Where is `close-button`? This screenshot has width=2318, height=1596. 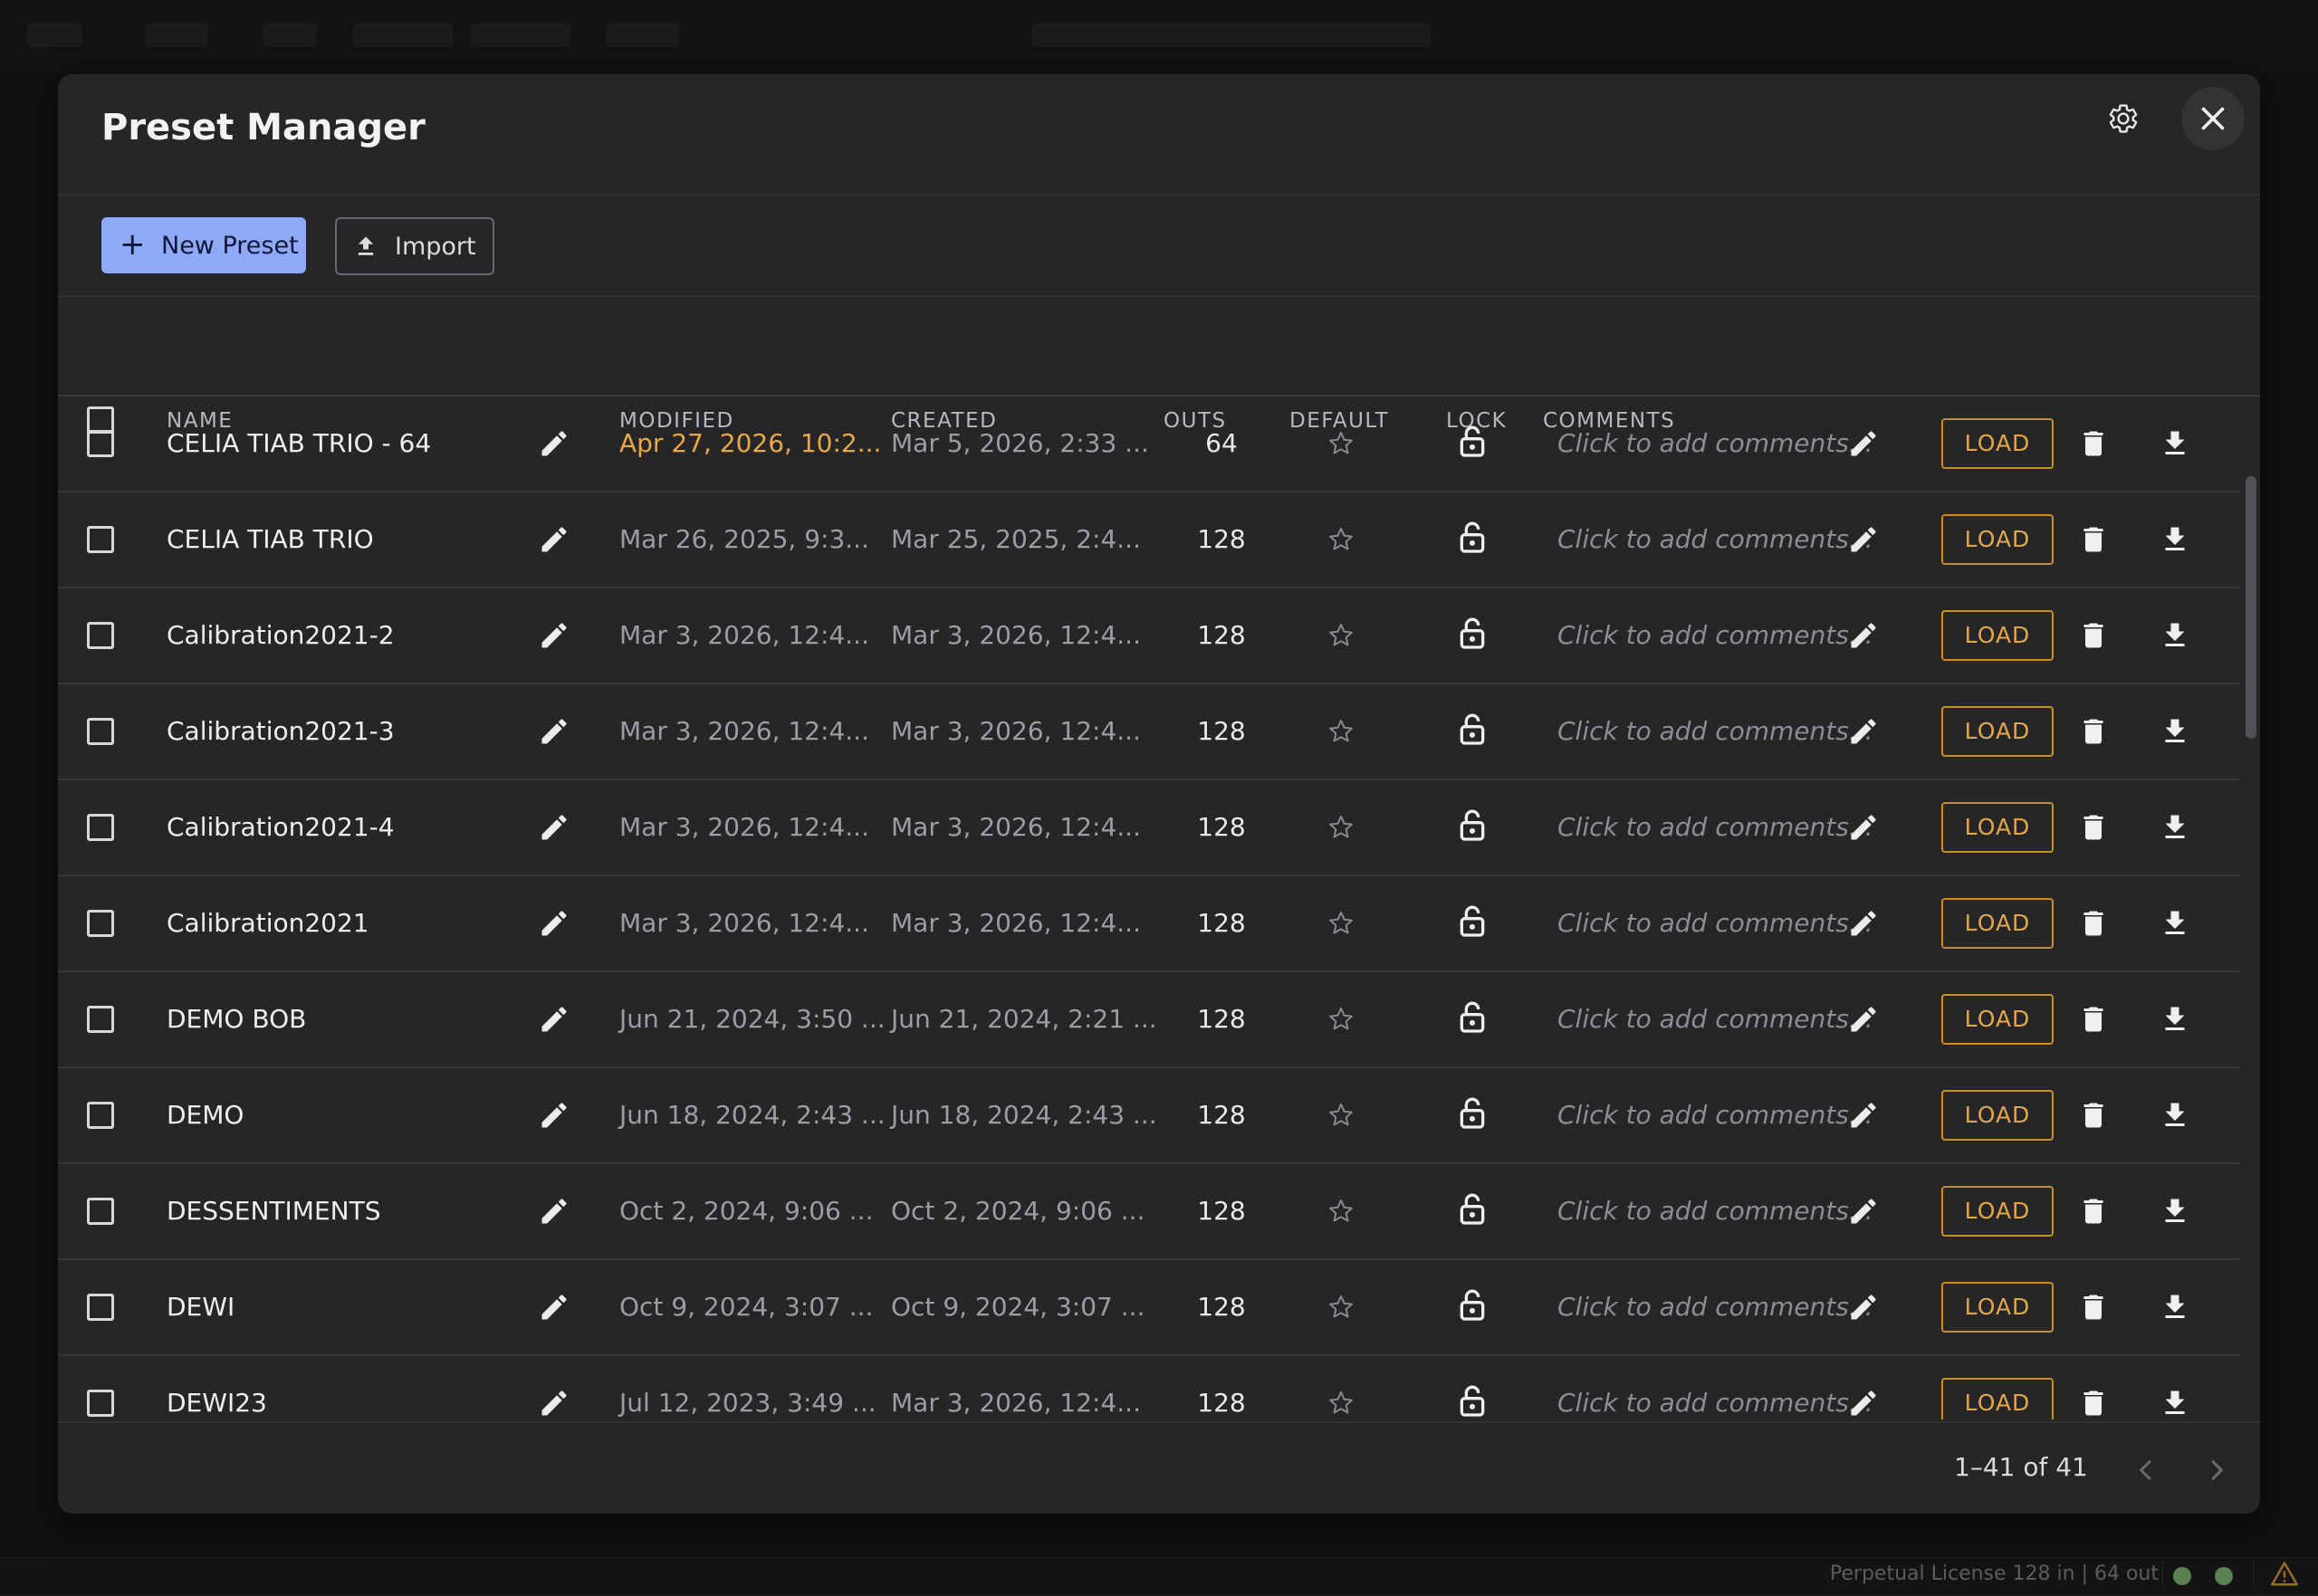 close-button is located at coordinates (2213, 118).